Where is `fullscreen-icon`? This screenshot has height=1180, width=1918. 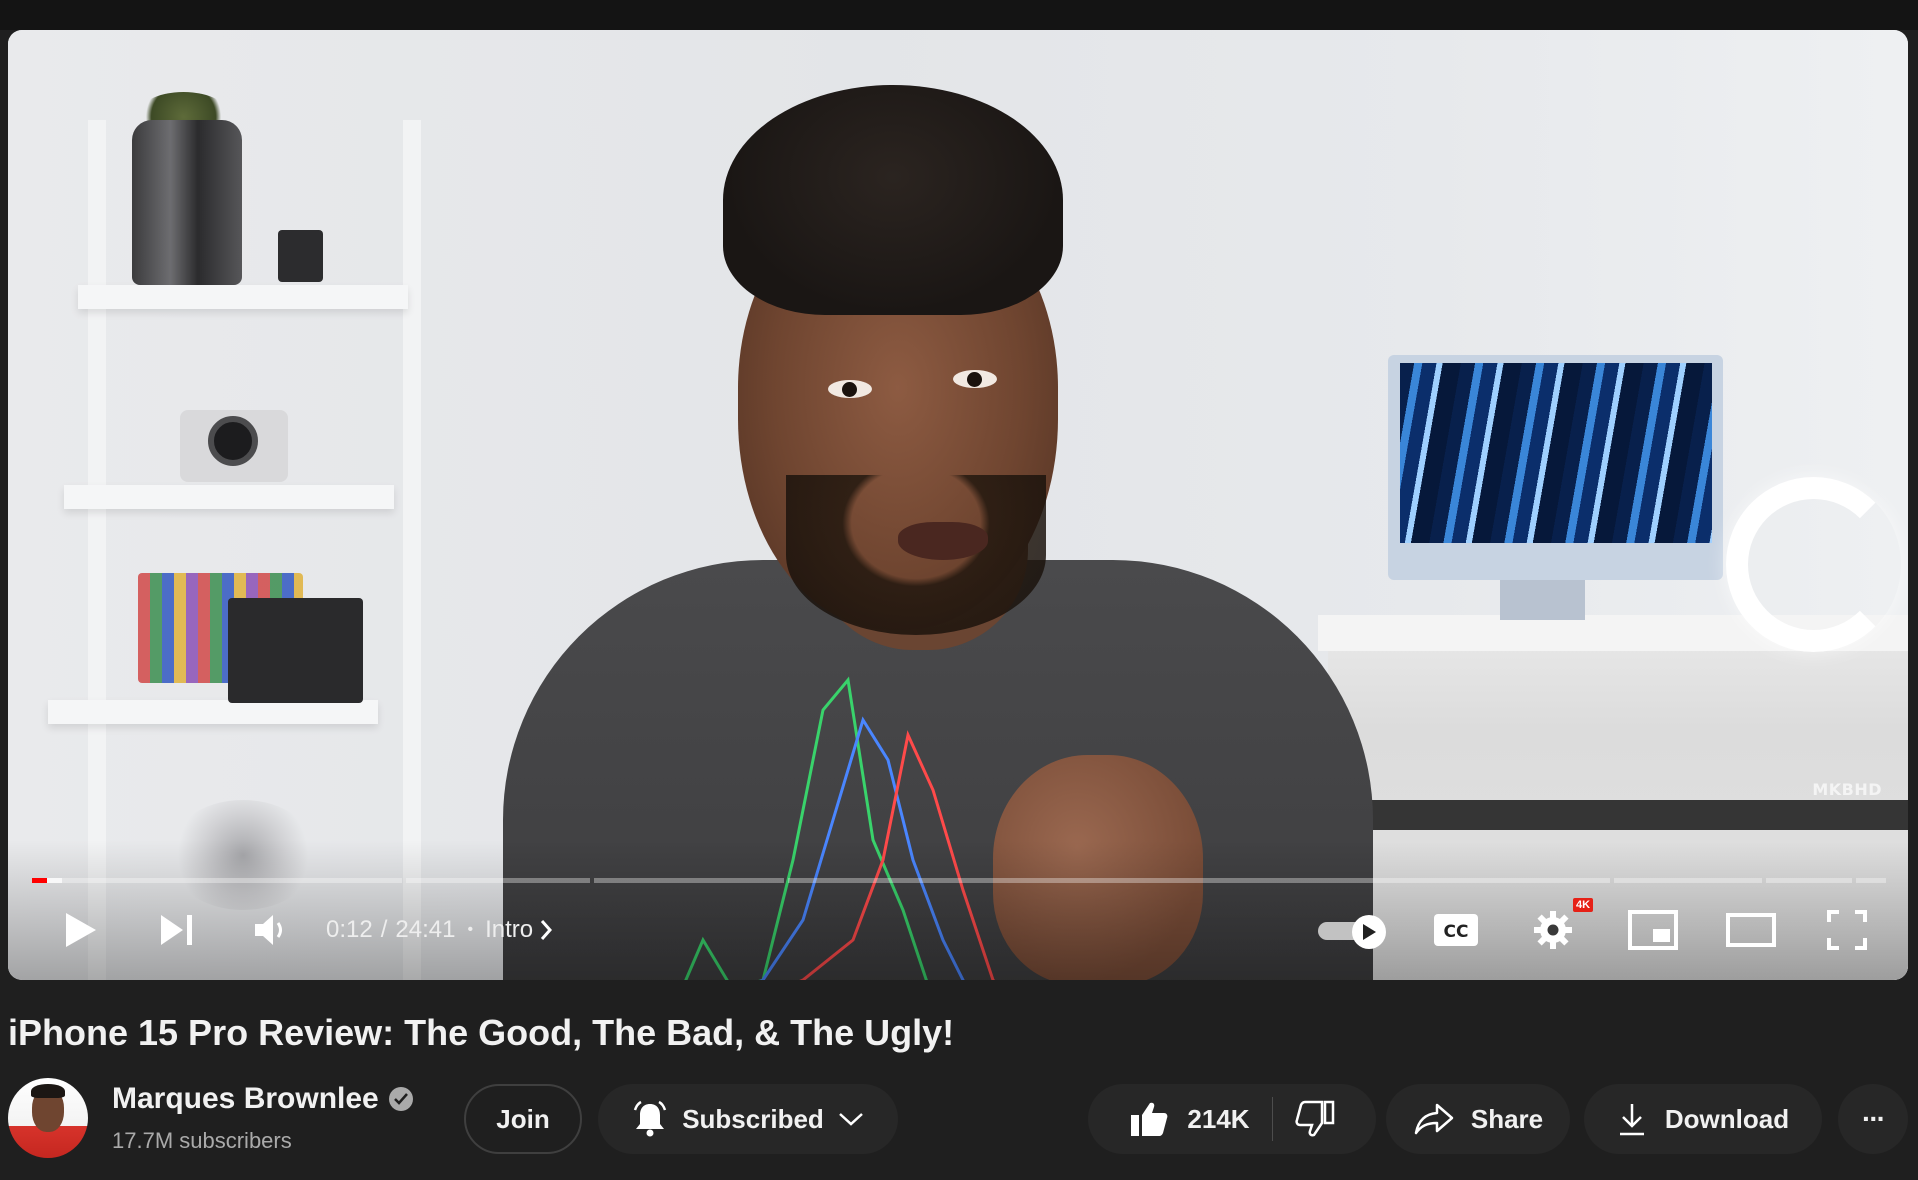 fullscreen-icon is located at coordinates (1847, 930).